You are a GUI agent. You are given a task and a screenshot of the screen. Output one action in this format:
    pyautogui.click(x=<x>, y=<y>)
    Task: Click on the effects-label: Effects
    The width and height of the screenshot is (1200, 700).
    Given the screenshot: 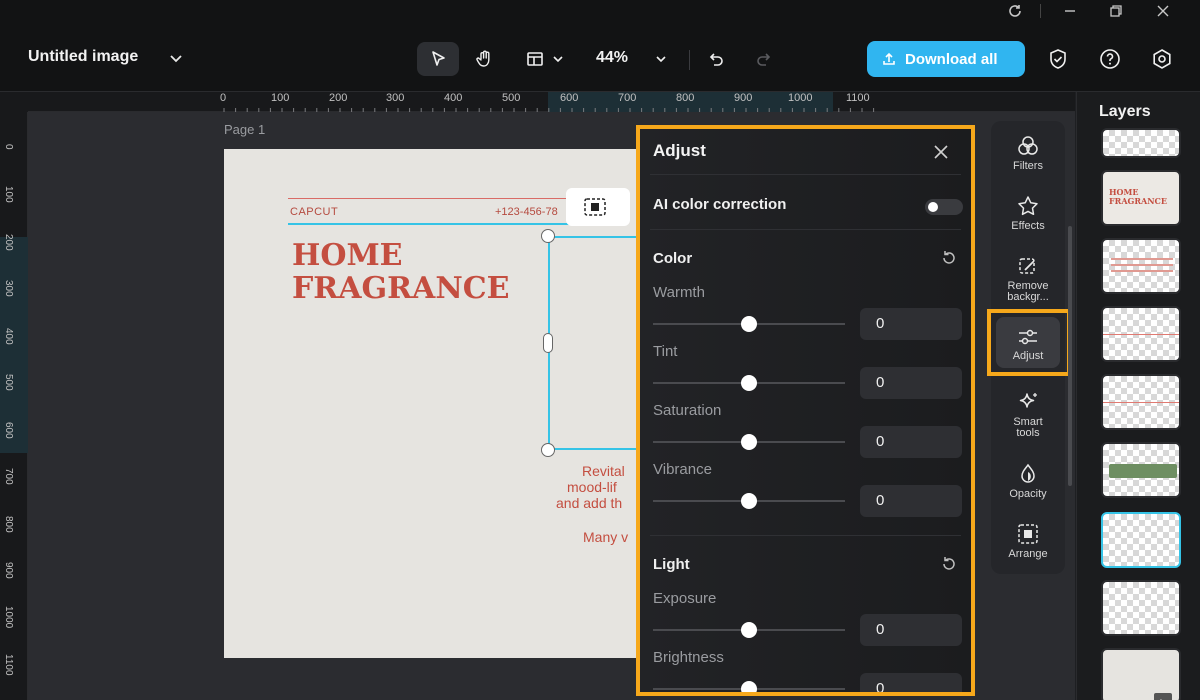 What is the action you would take?
    pyautogui.click(x=1028, y=226)
    